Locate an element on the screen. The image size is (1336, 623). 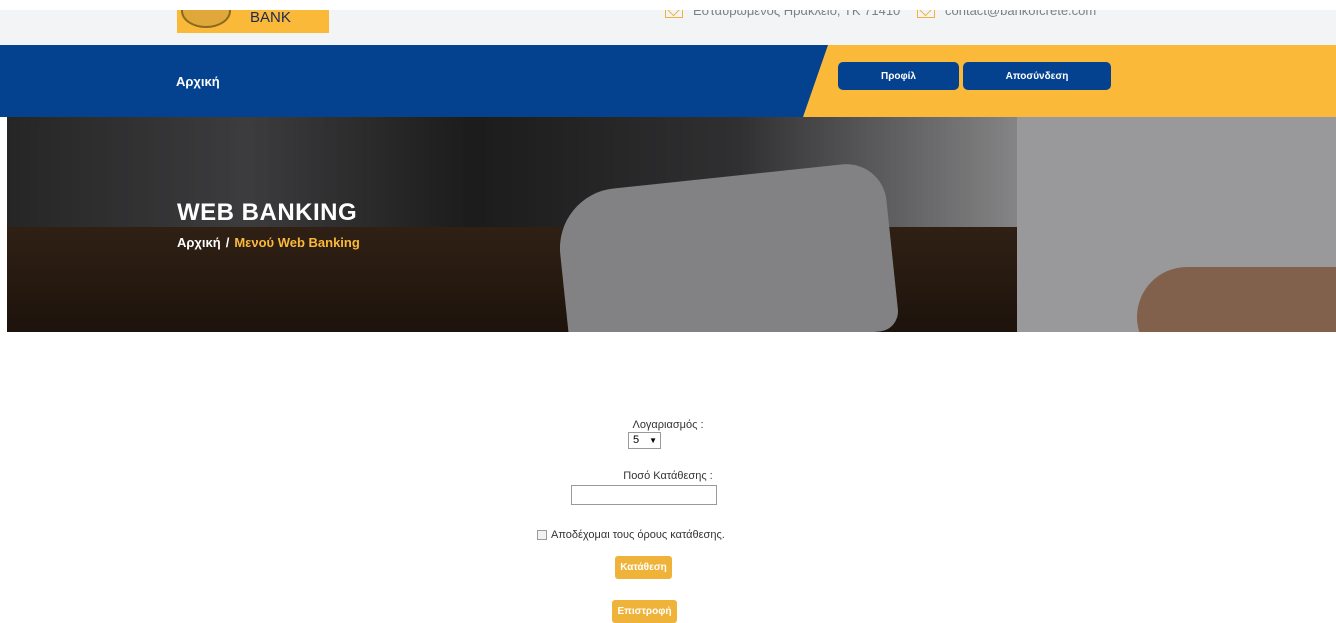
breadcrumb: Αρχική / Μενού Web Banking is located at coordinates (268, 242).